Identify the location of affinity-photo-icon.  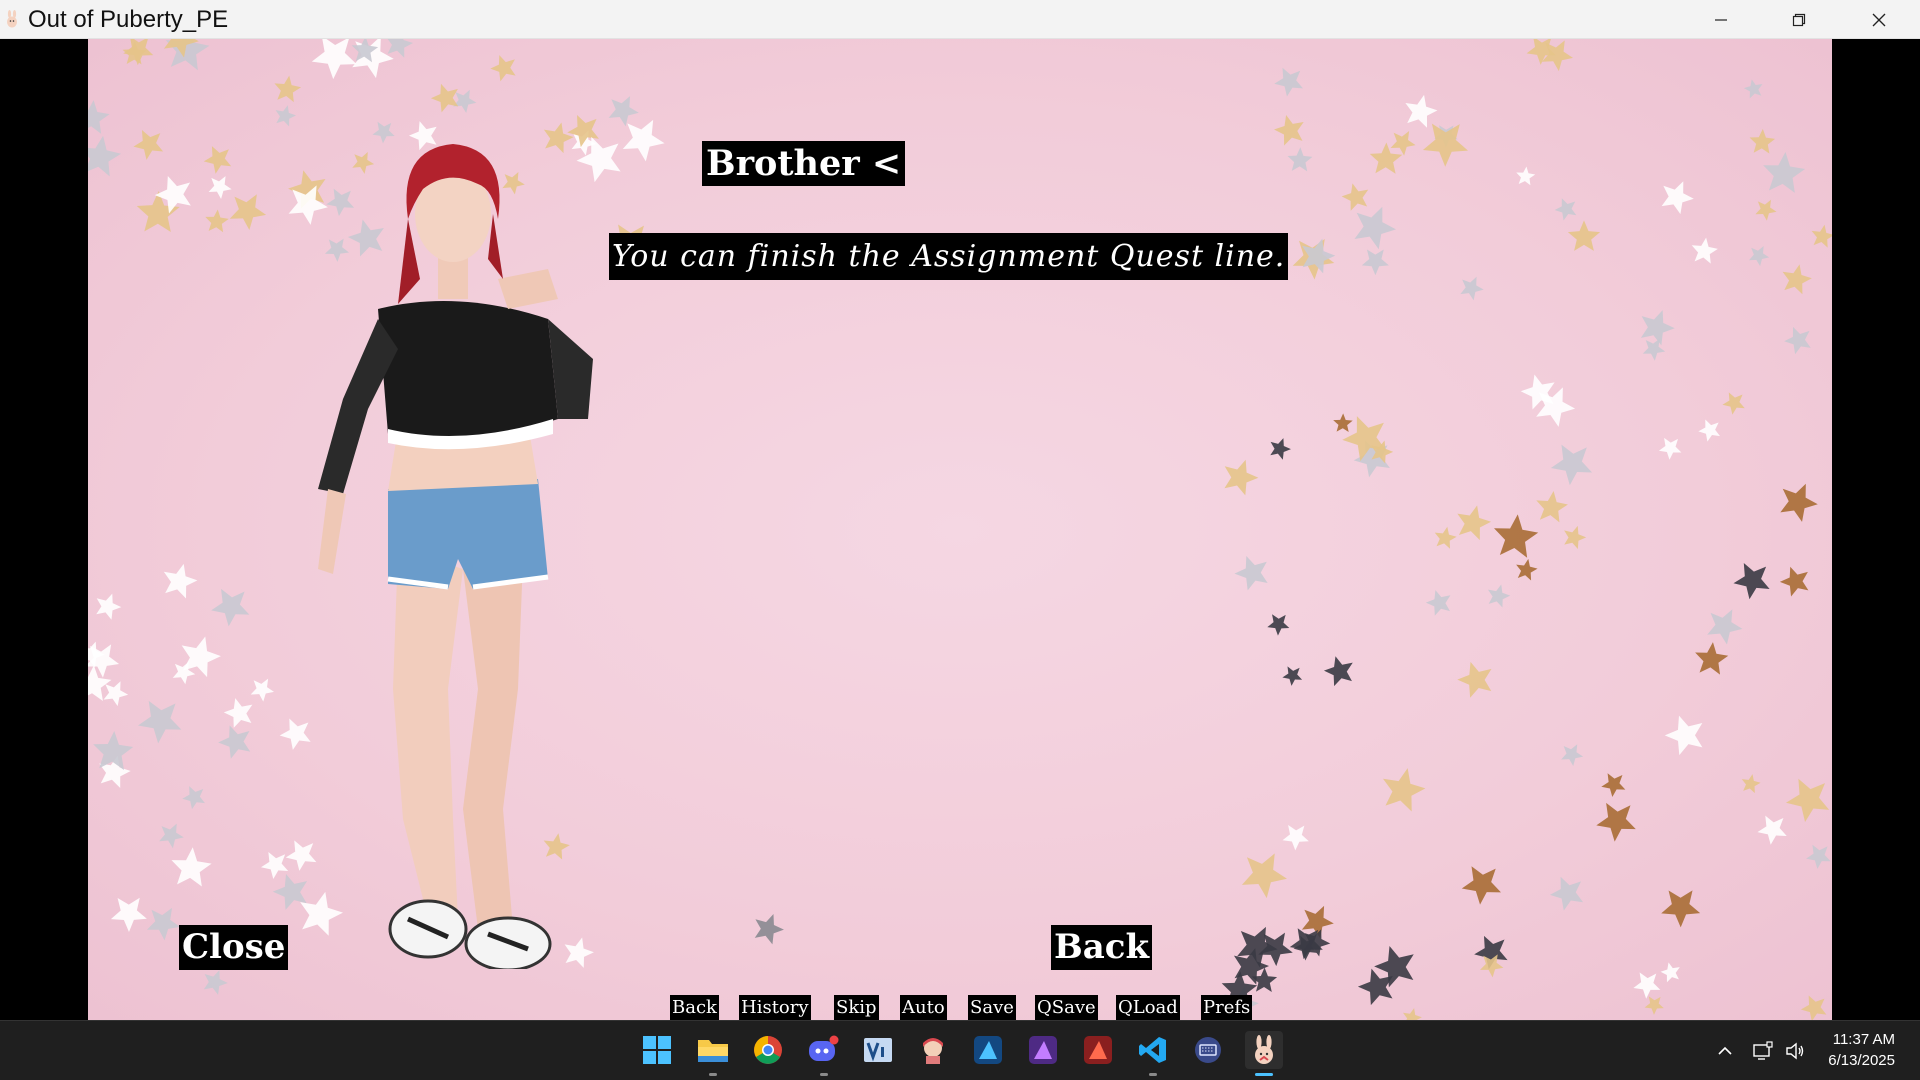
(1043, 1050).